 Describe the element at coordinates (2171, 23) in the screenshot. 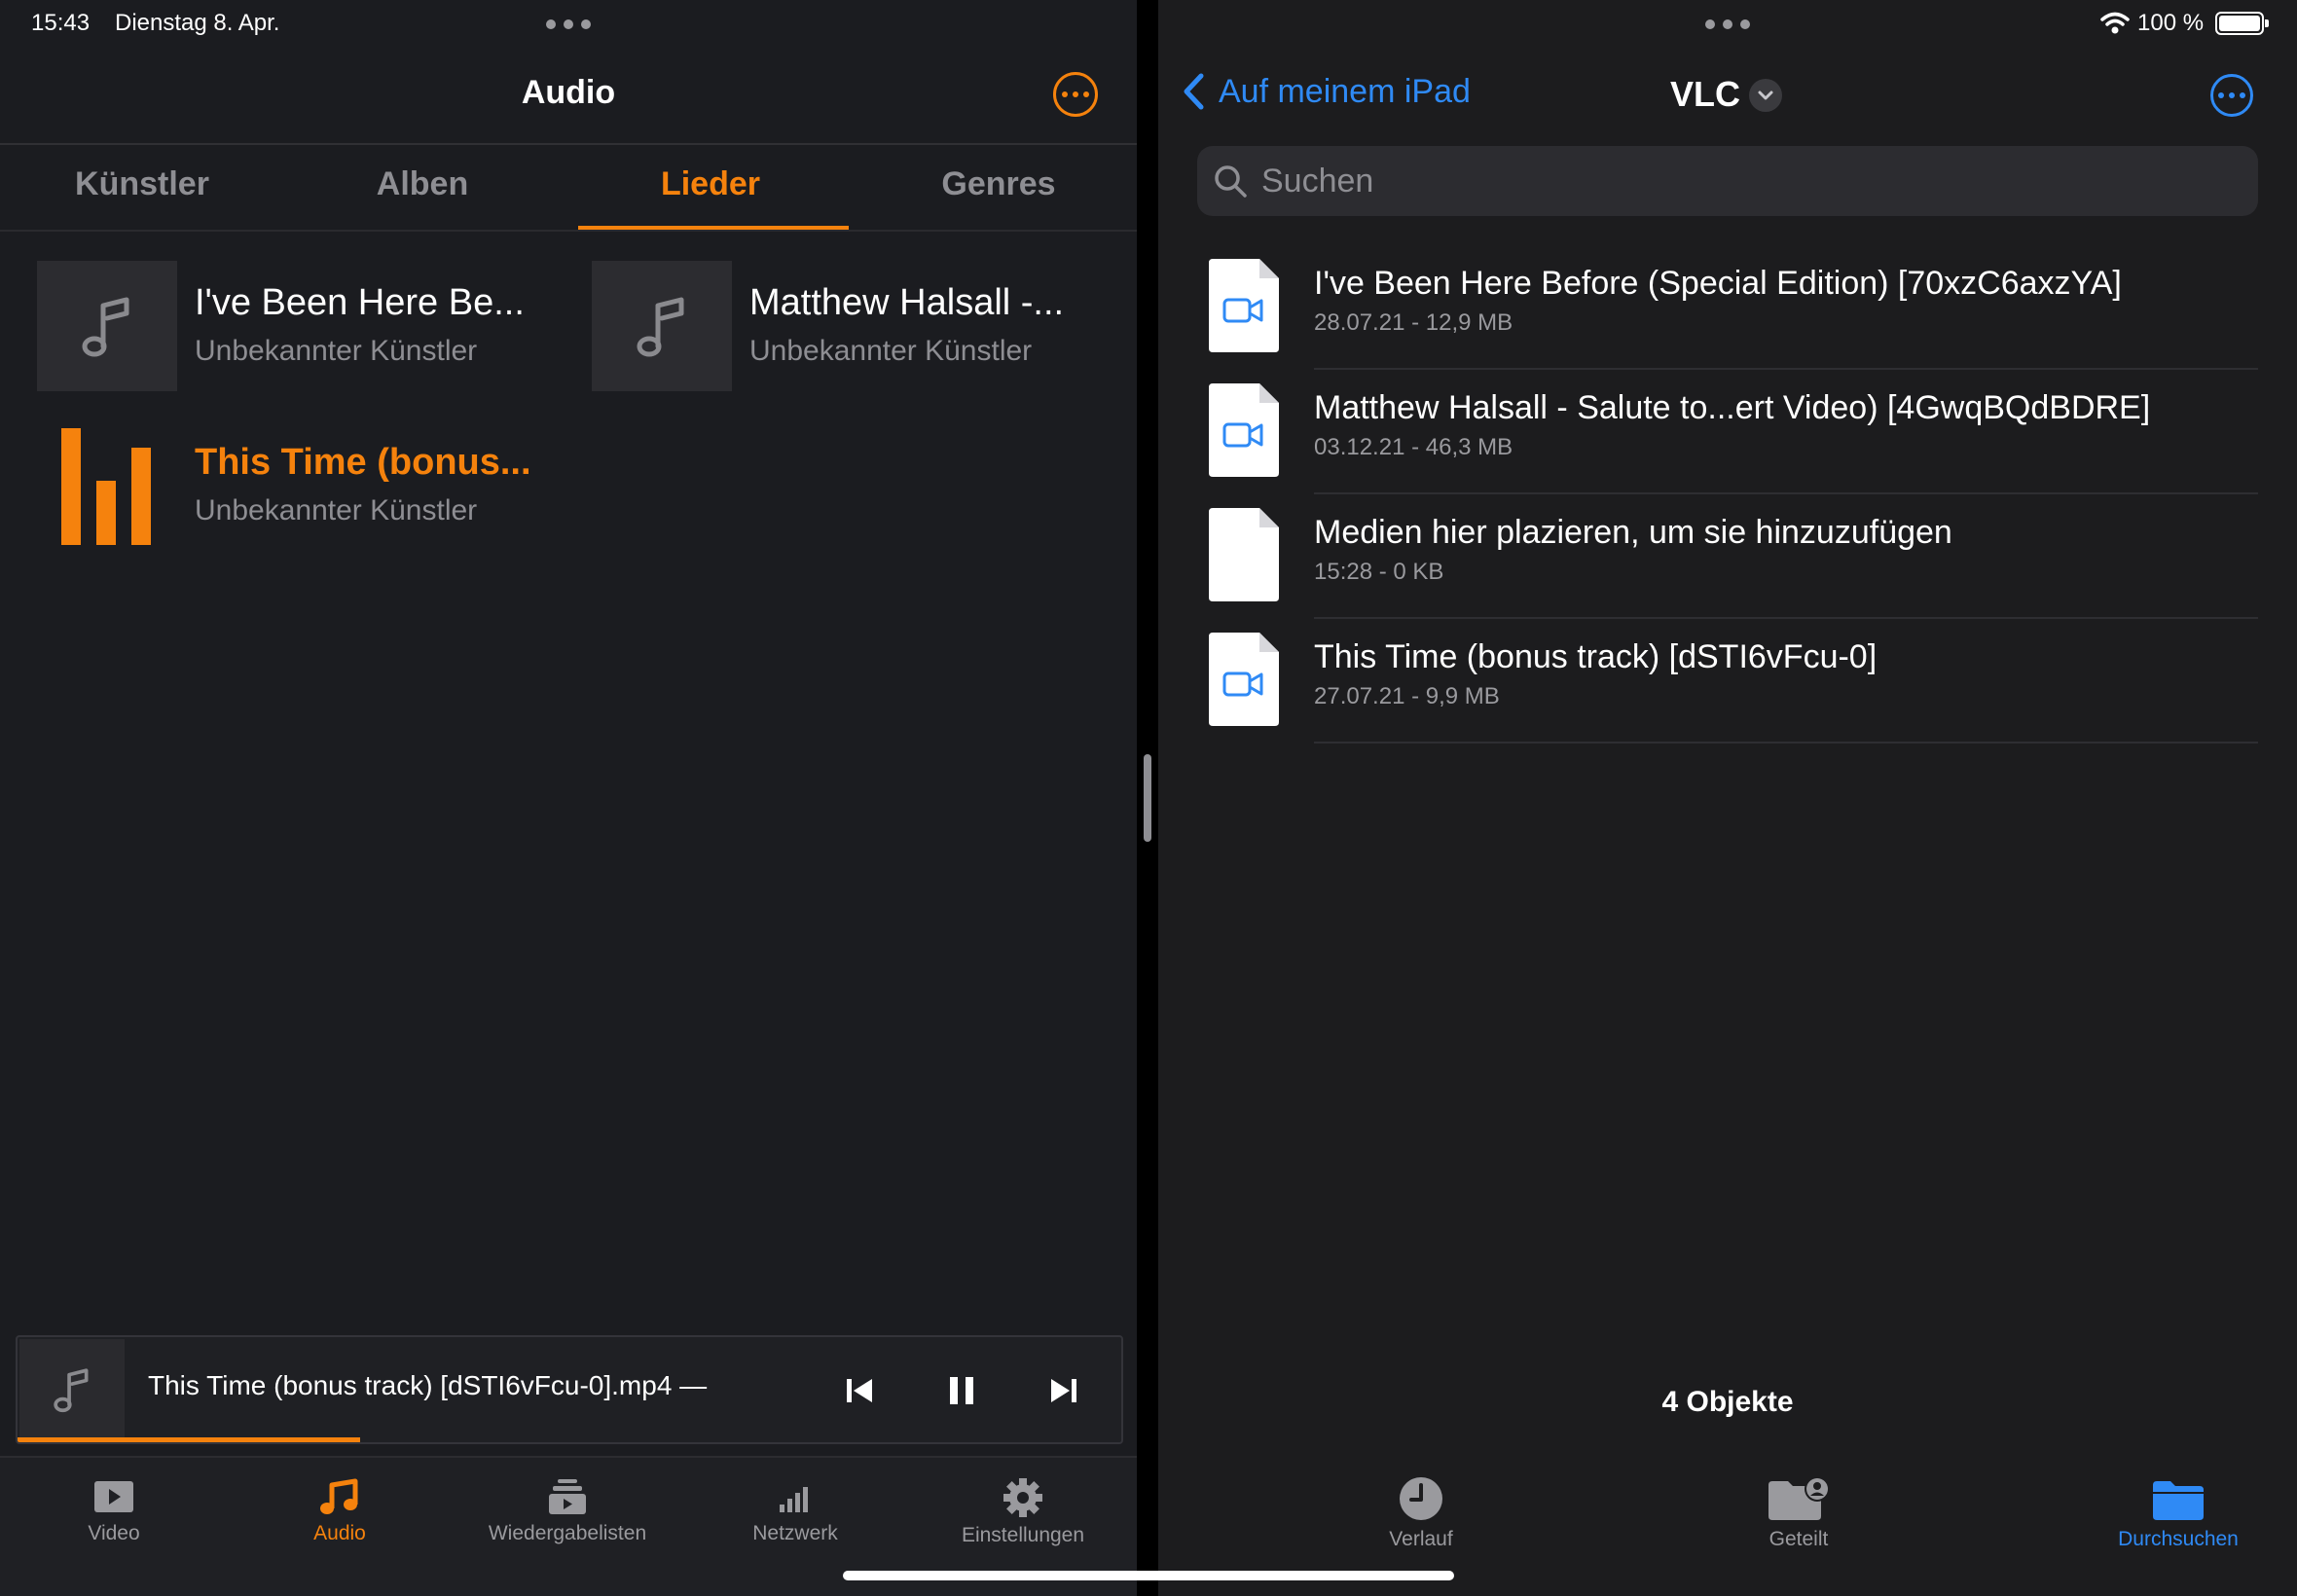

I see `battery-percentage: 100 %` at that location.